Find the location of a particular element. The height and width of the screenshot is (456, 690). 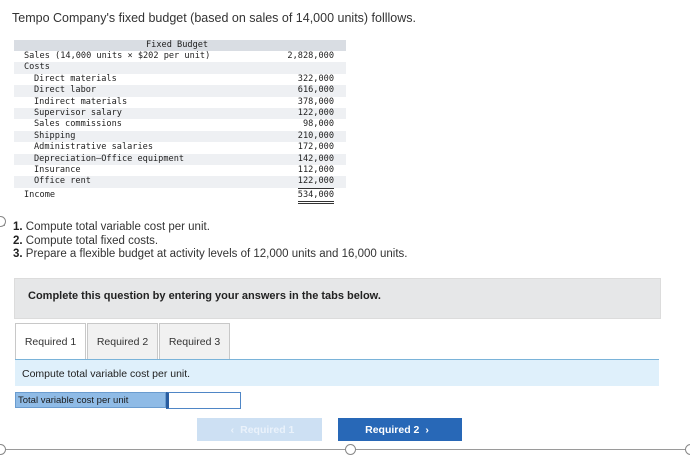

table-row: Depreciation—Office equipment 142,000 is located at coordinates (180, 159).